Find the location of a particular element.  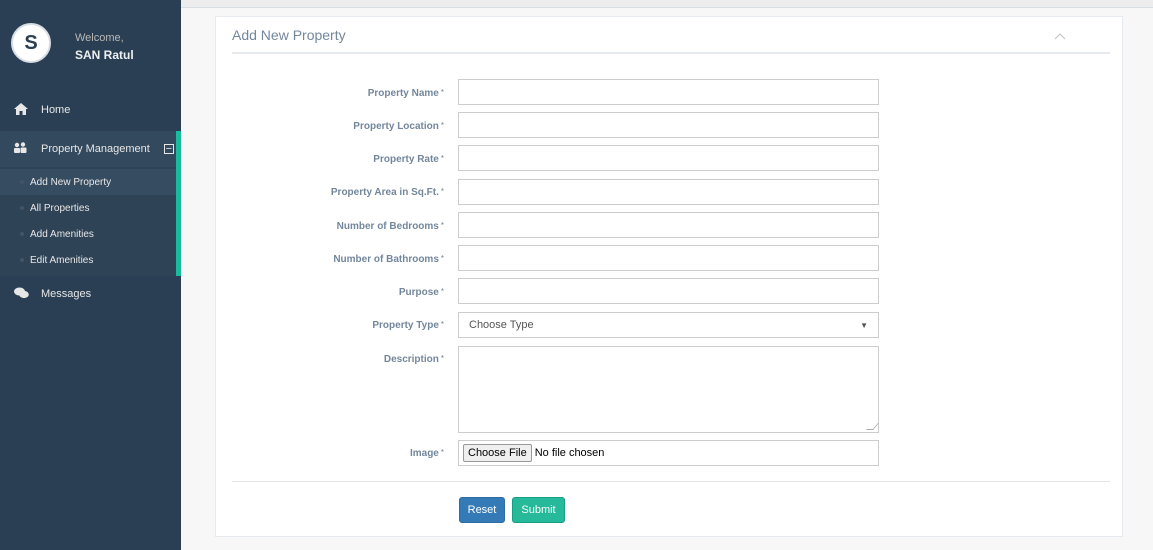

avatar: S is located at coordinates (31, 43).